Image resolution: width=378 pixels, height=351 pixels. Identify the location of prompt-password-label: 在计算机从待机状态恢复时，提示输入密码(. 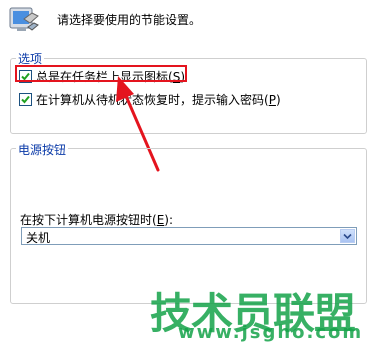
(152, 100).